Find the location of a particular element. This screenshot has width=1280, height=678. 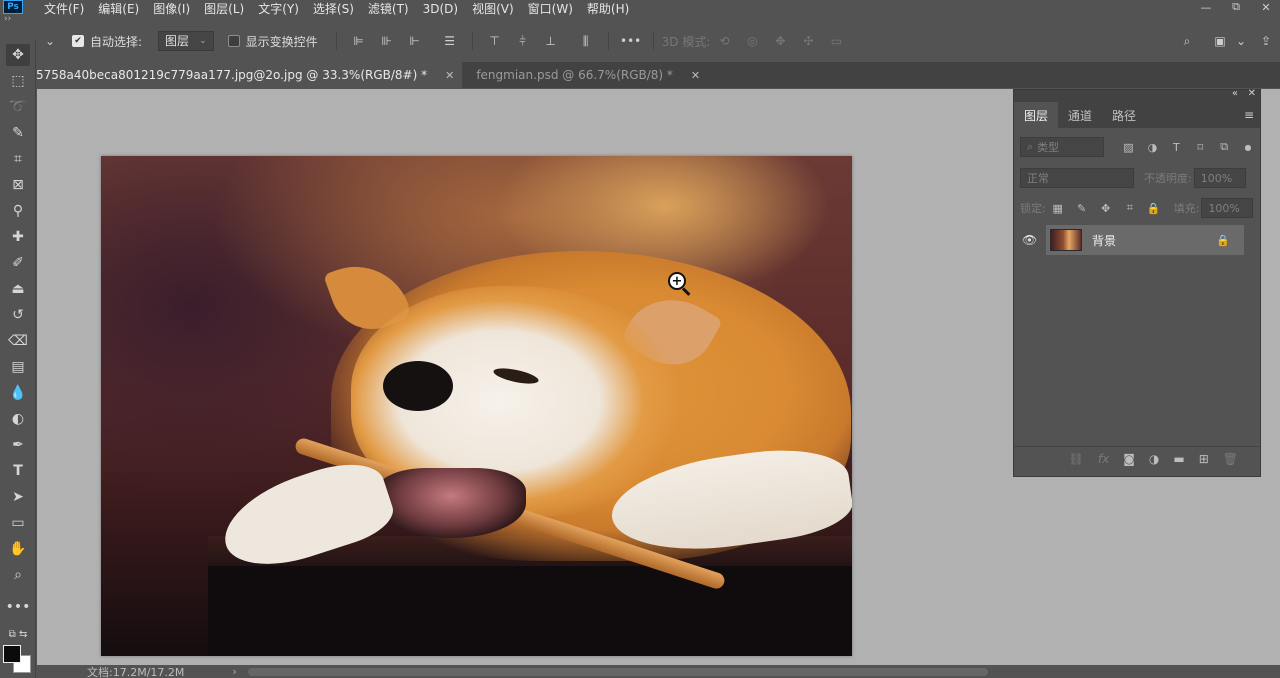

menu-3d: 3D(D) is located at coordinates (440, 9).